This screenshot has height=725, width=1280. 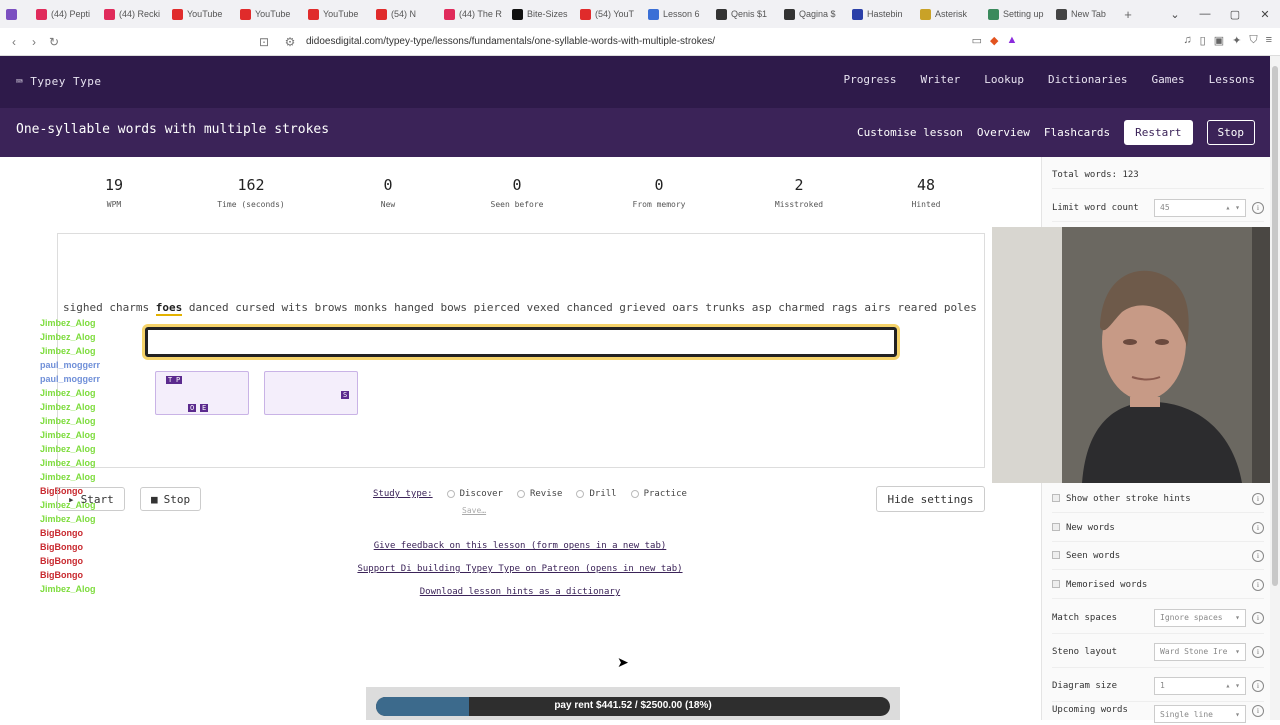 What do you see at coordinates (1158, 132) in the screenshot?
I see `restart-button: Restart` at bounding box center [1158, 132].